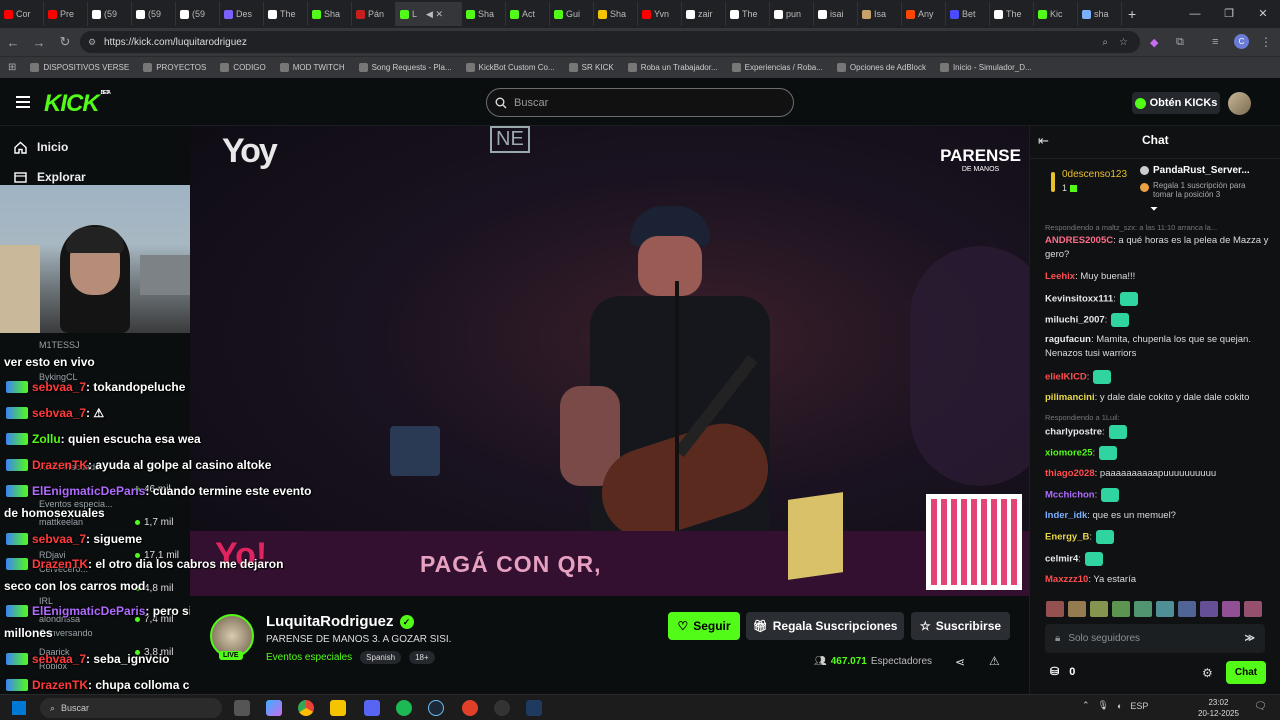 This screenshot has height=720, width=1280. What do you see at coordinates (1079, 299) in the screenshot?
I see `chat-username: Kevinsitoxx111` at bounding box center [1079, 299].